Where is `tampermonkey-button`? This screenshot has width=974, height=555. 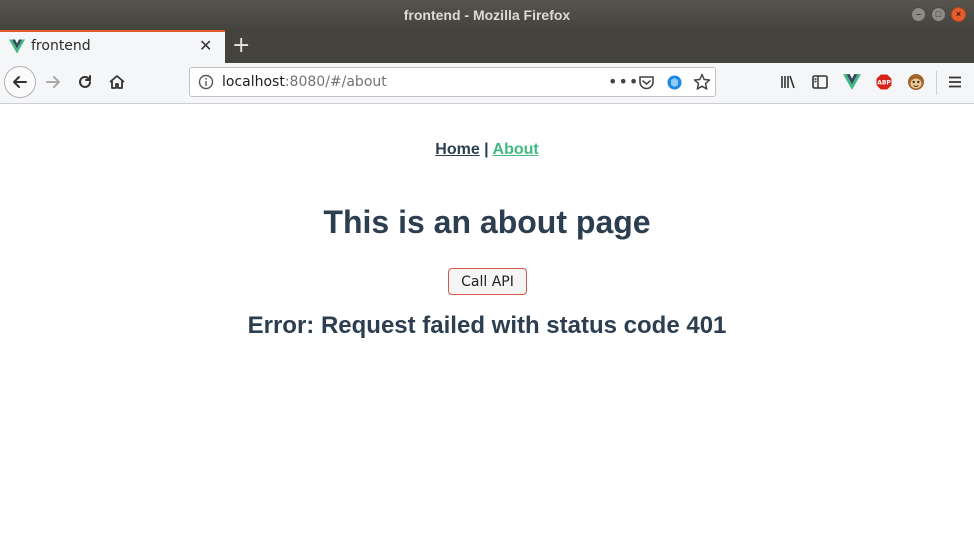
tampermonkey-button is located at coordinates (916, 82).